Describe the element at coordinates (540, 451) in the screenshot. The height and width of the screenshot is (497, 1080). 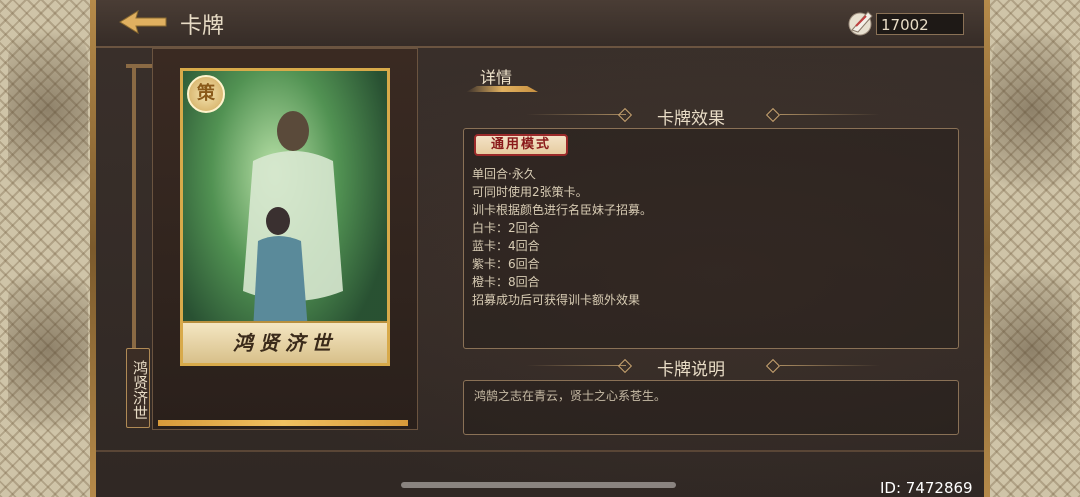
I see `bottom-divider` at that location.